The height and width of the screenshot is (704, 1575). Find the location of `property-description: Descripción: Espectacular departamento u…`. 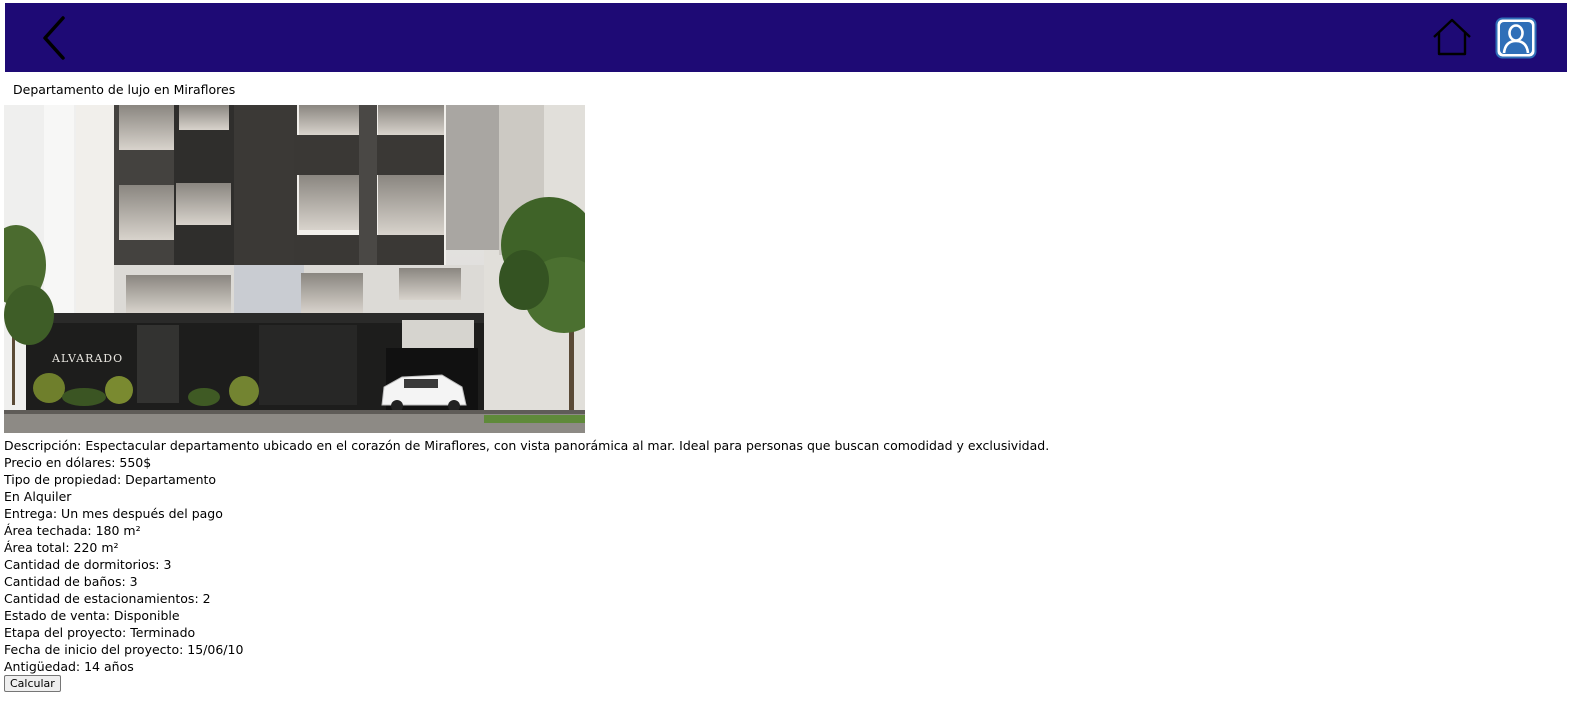

property-description: Descripción: Espectacular departamento u… is located at coordinates (527, 445).